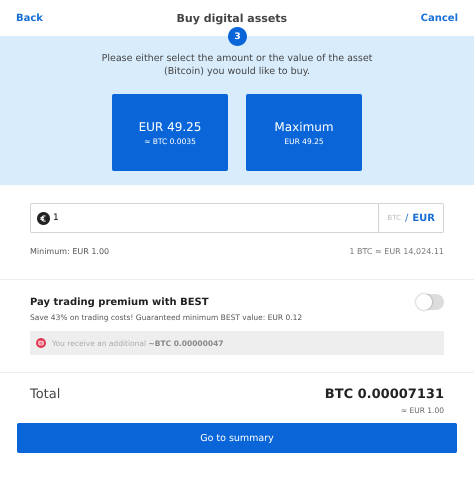 This screenshot has height=484, width=474. I want to click on coin-icon, so click(41, 343).